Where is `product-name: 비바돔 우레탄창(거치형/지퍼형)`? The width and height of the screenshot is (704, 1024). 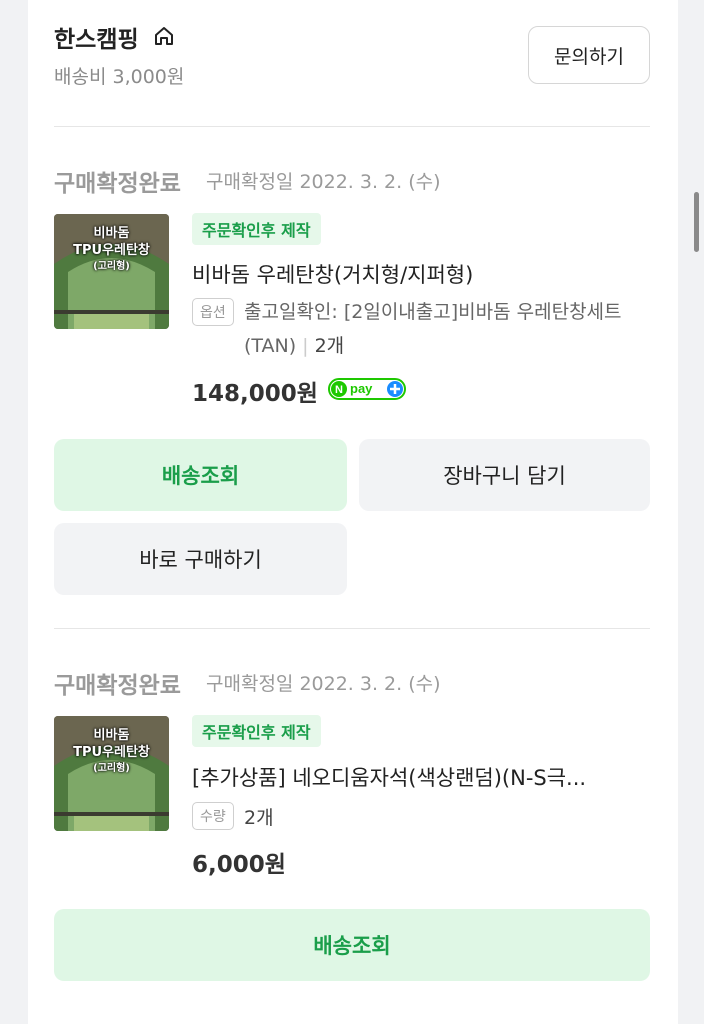 product-name: 비바돔 우레탄창(거치형/지퍼형) is located at coordinates (412, 274).